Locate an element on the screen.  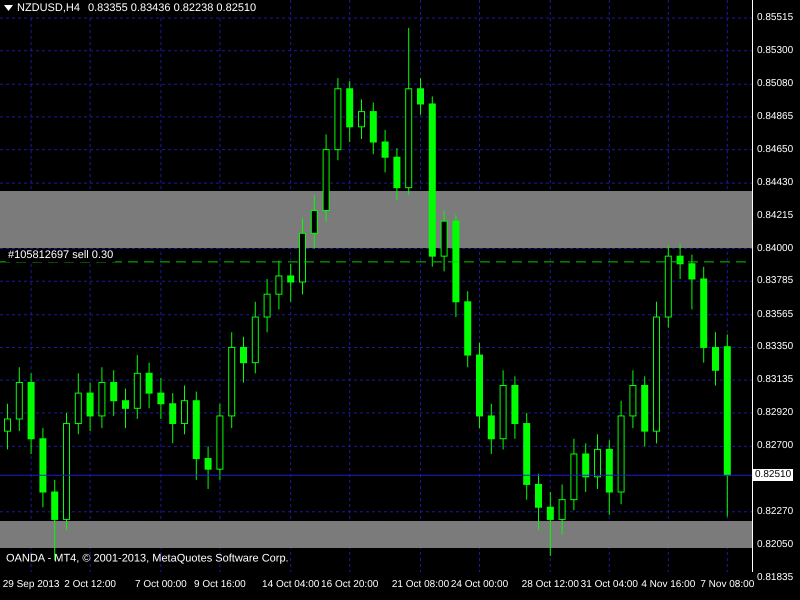
dropdown-icon is located at coordinates (8, 8).